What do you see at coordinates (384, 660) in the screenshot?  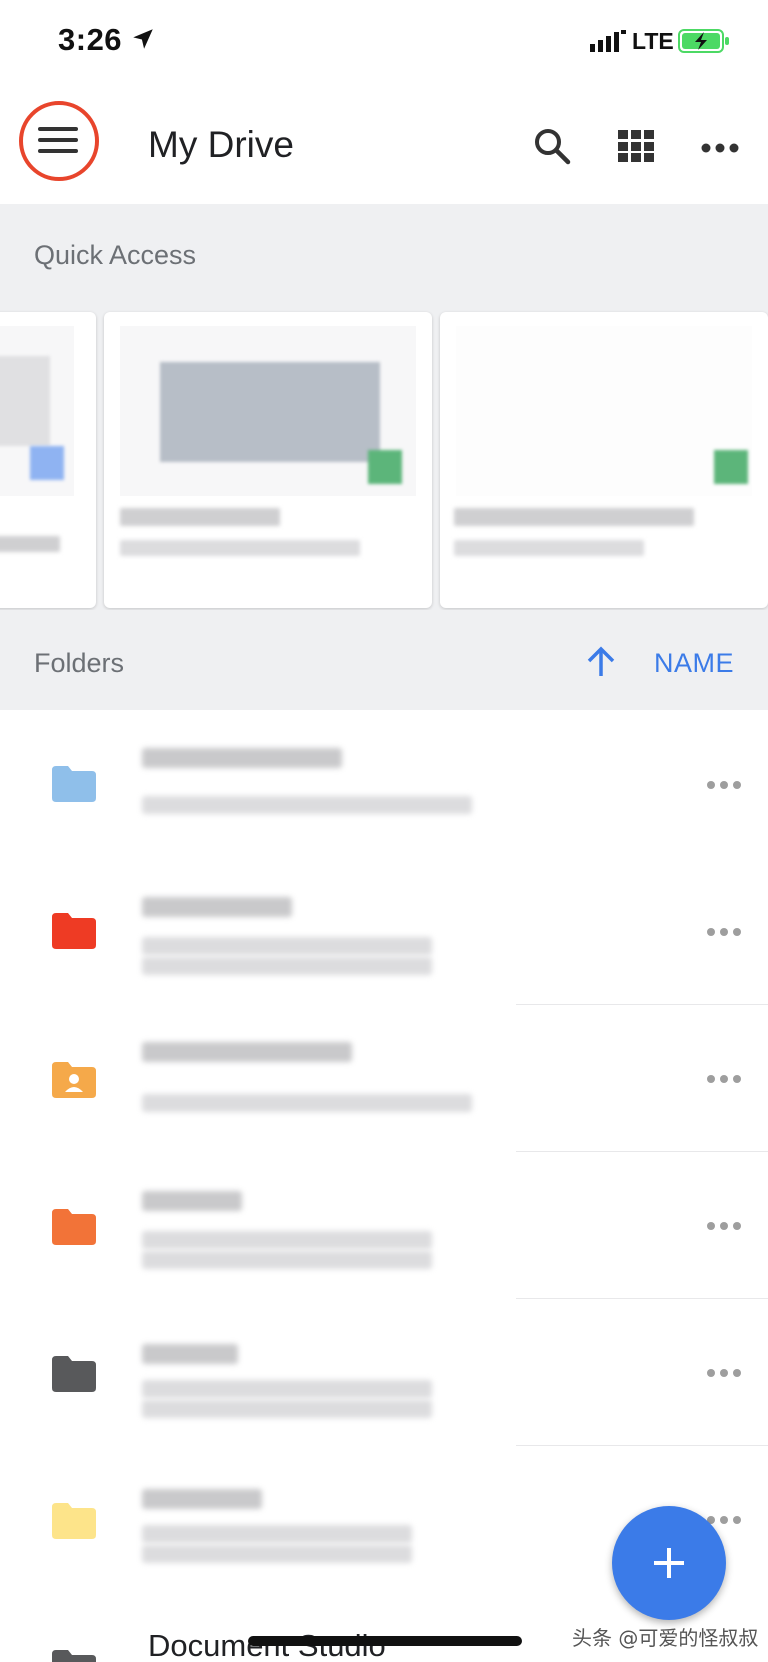 I see `folders-header: Folders NAME` at bounding box center [384, 660].